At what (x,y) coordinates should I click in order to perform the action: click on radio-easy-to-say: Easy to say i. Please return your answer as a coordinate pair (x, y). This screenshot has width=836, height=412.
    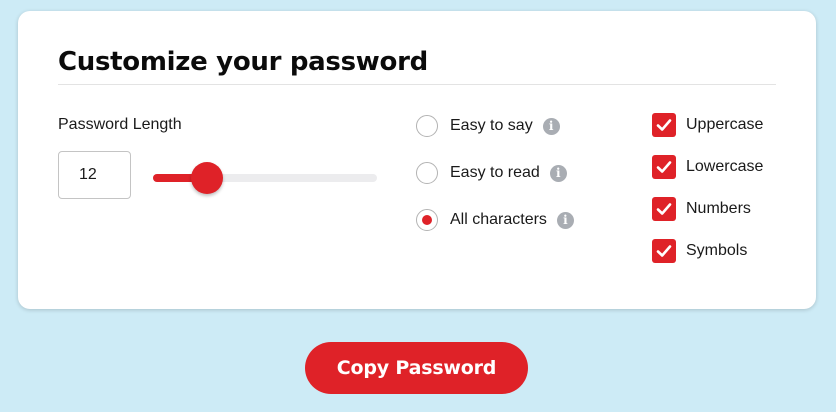
    Looking at the image, I should click on (488, 126).